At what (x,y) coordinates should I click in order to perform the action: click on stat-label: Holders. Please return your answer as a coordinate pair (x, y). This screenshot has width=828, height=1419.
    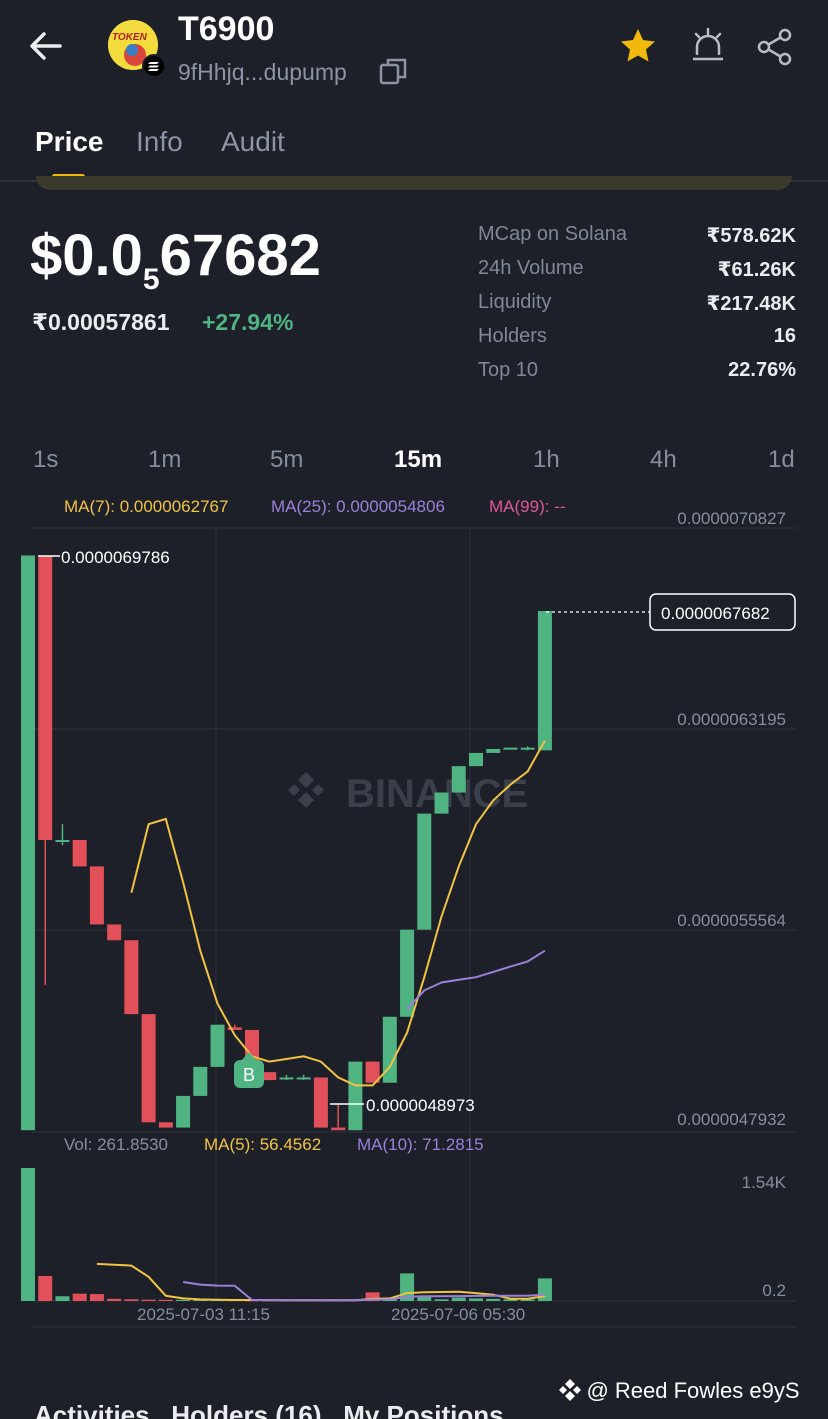
    Looking at the image, I should click on (512, 336).